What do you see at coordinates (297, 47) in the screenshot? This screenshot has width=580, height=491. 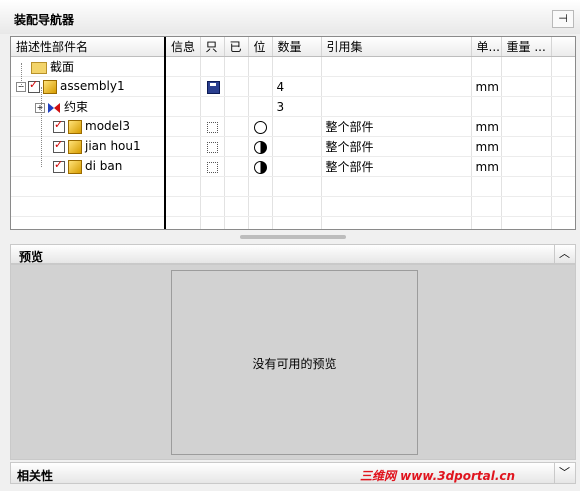 I see `col-header-quantity: 数量` at bounding box center [297, 47].